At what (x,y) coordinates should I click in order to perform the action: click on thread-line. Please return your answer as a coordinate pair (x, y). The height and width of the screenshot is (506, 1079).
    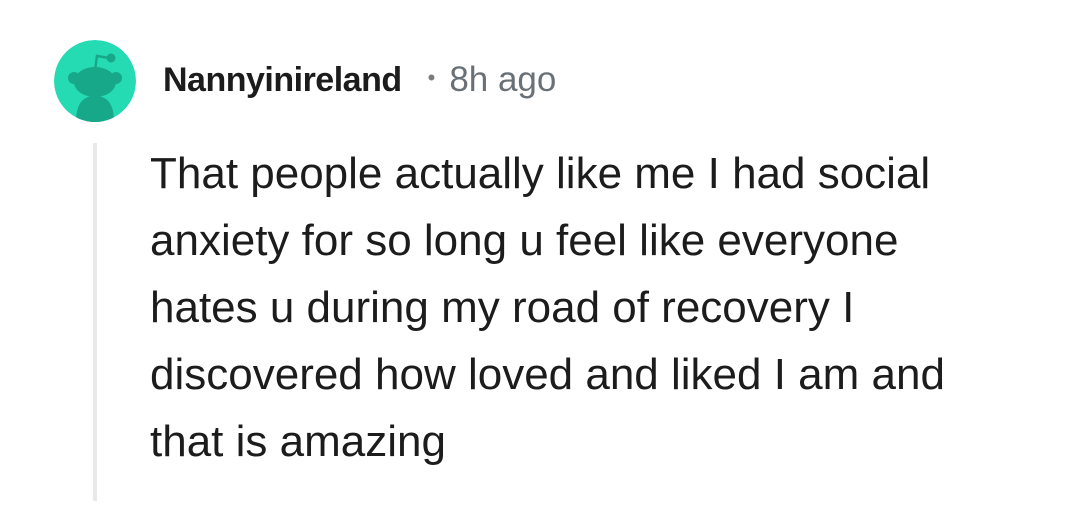
    Looking at the image, I should click on (95, 322).